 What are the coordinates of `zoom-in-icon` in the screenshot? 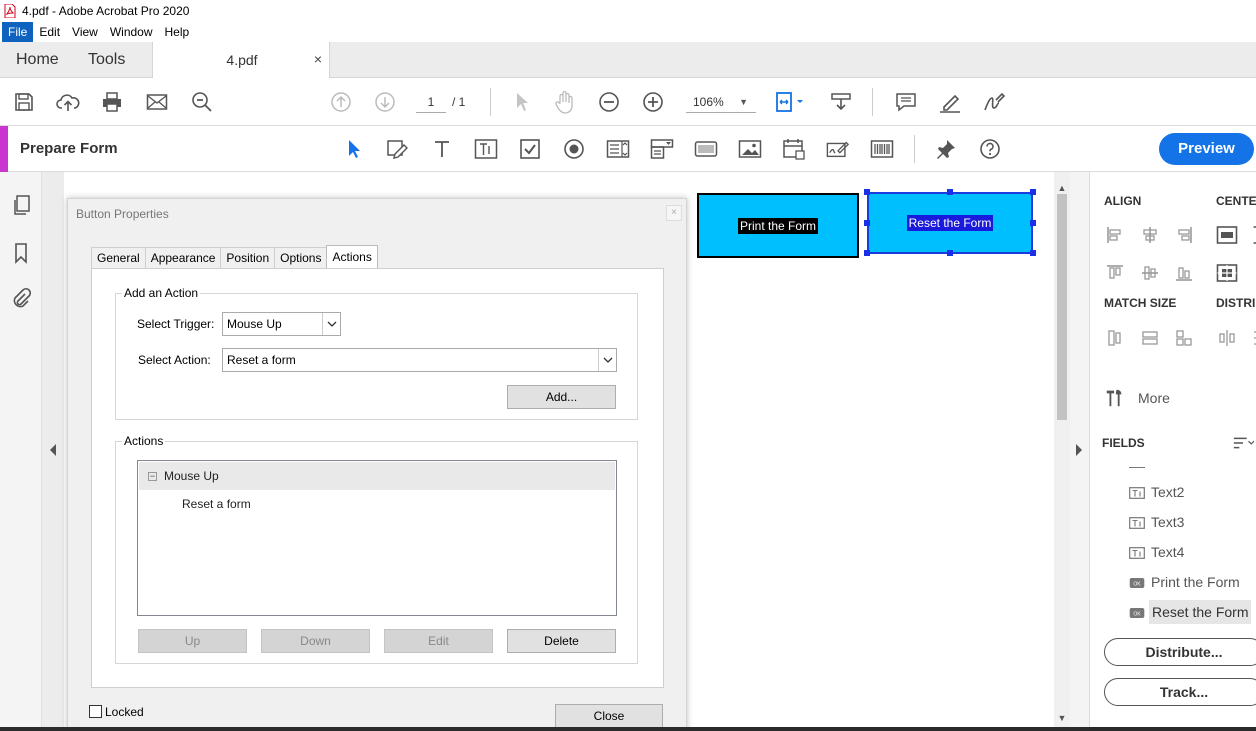 It's located at (653, 102).